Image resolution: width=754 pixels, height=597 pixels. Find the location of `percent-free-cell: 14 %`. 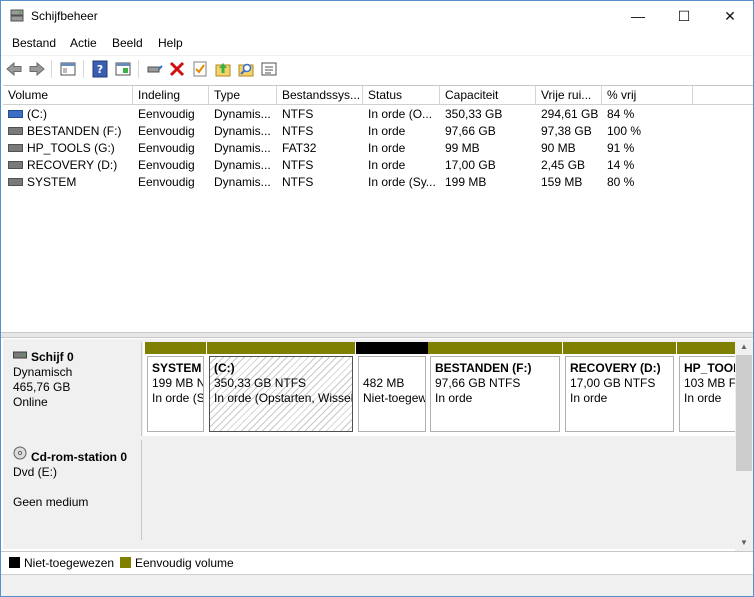

percent-free-cell: 14 % is located at coordinates (621, 165).